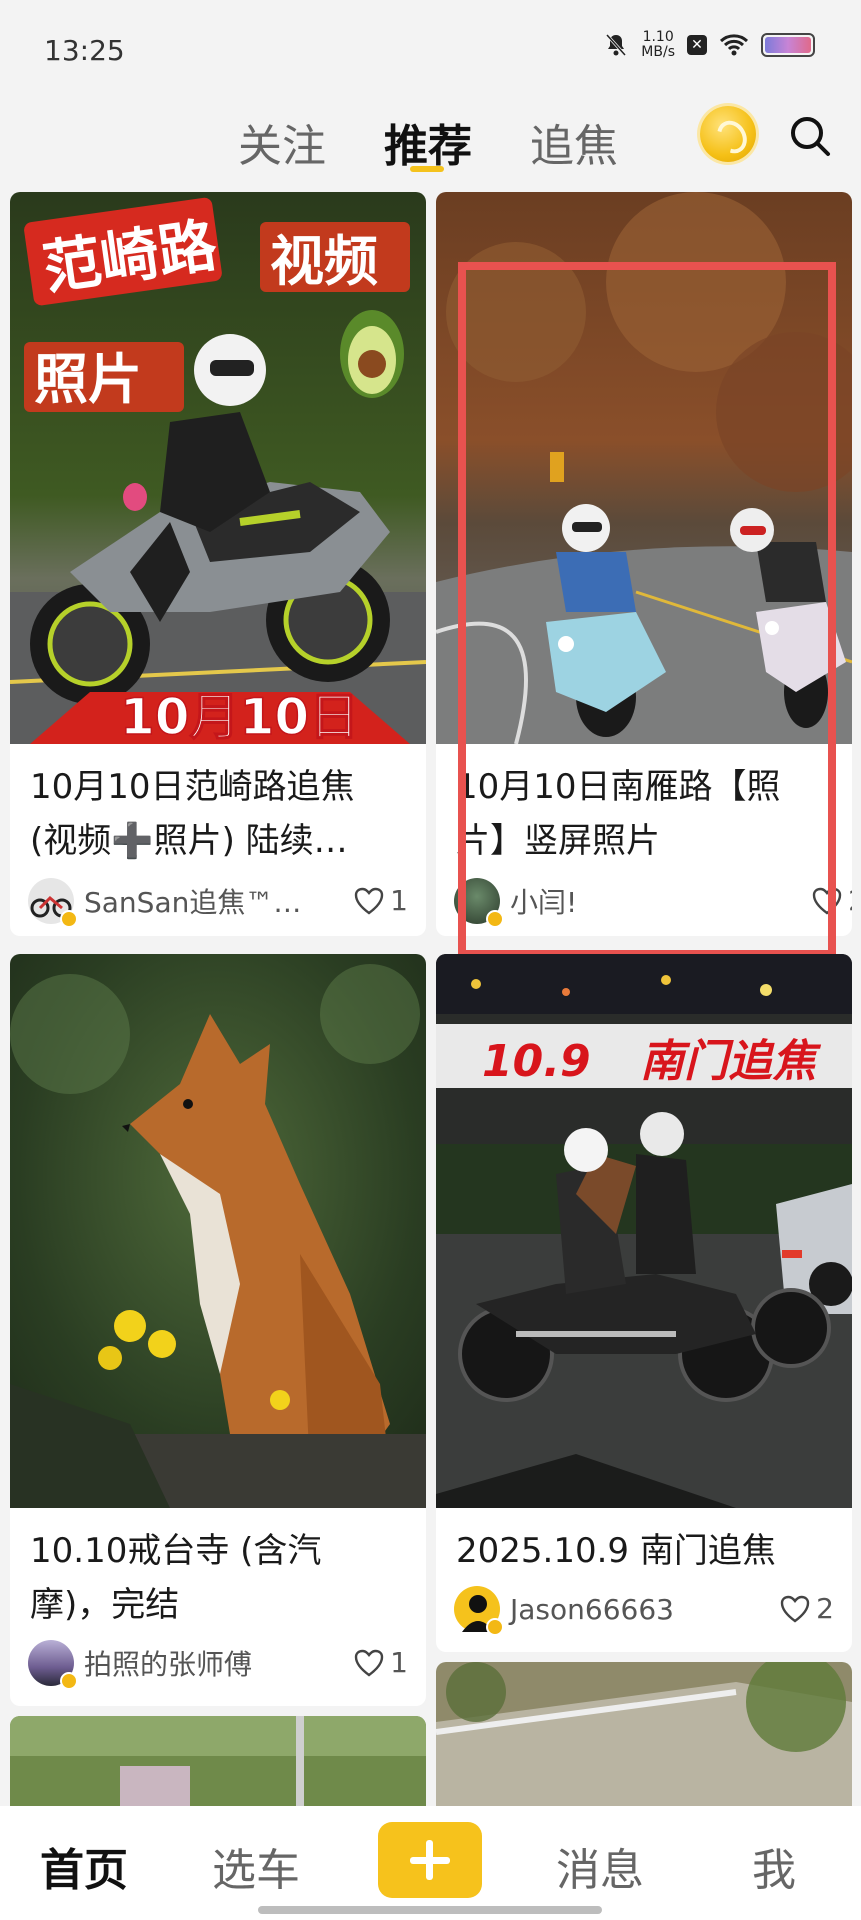 The image size is (861, 1920). What do you see at coordinates (697, 45) in the screenshot?
I see `sim-off-icon: ✕` at bounding box center [697, 45].